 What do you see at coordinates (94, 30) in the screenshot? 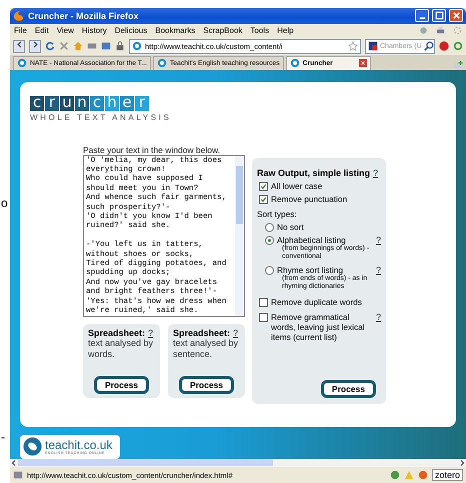
I see `menu-item: History` at bounding box center [94, 30].